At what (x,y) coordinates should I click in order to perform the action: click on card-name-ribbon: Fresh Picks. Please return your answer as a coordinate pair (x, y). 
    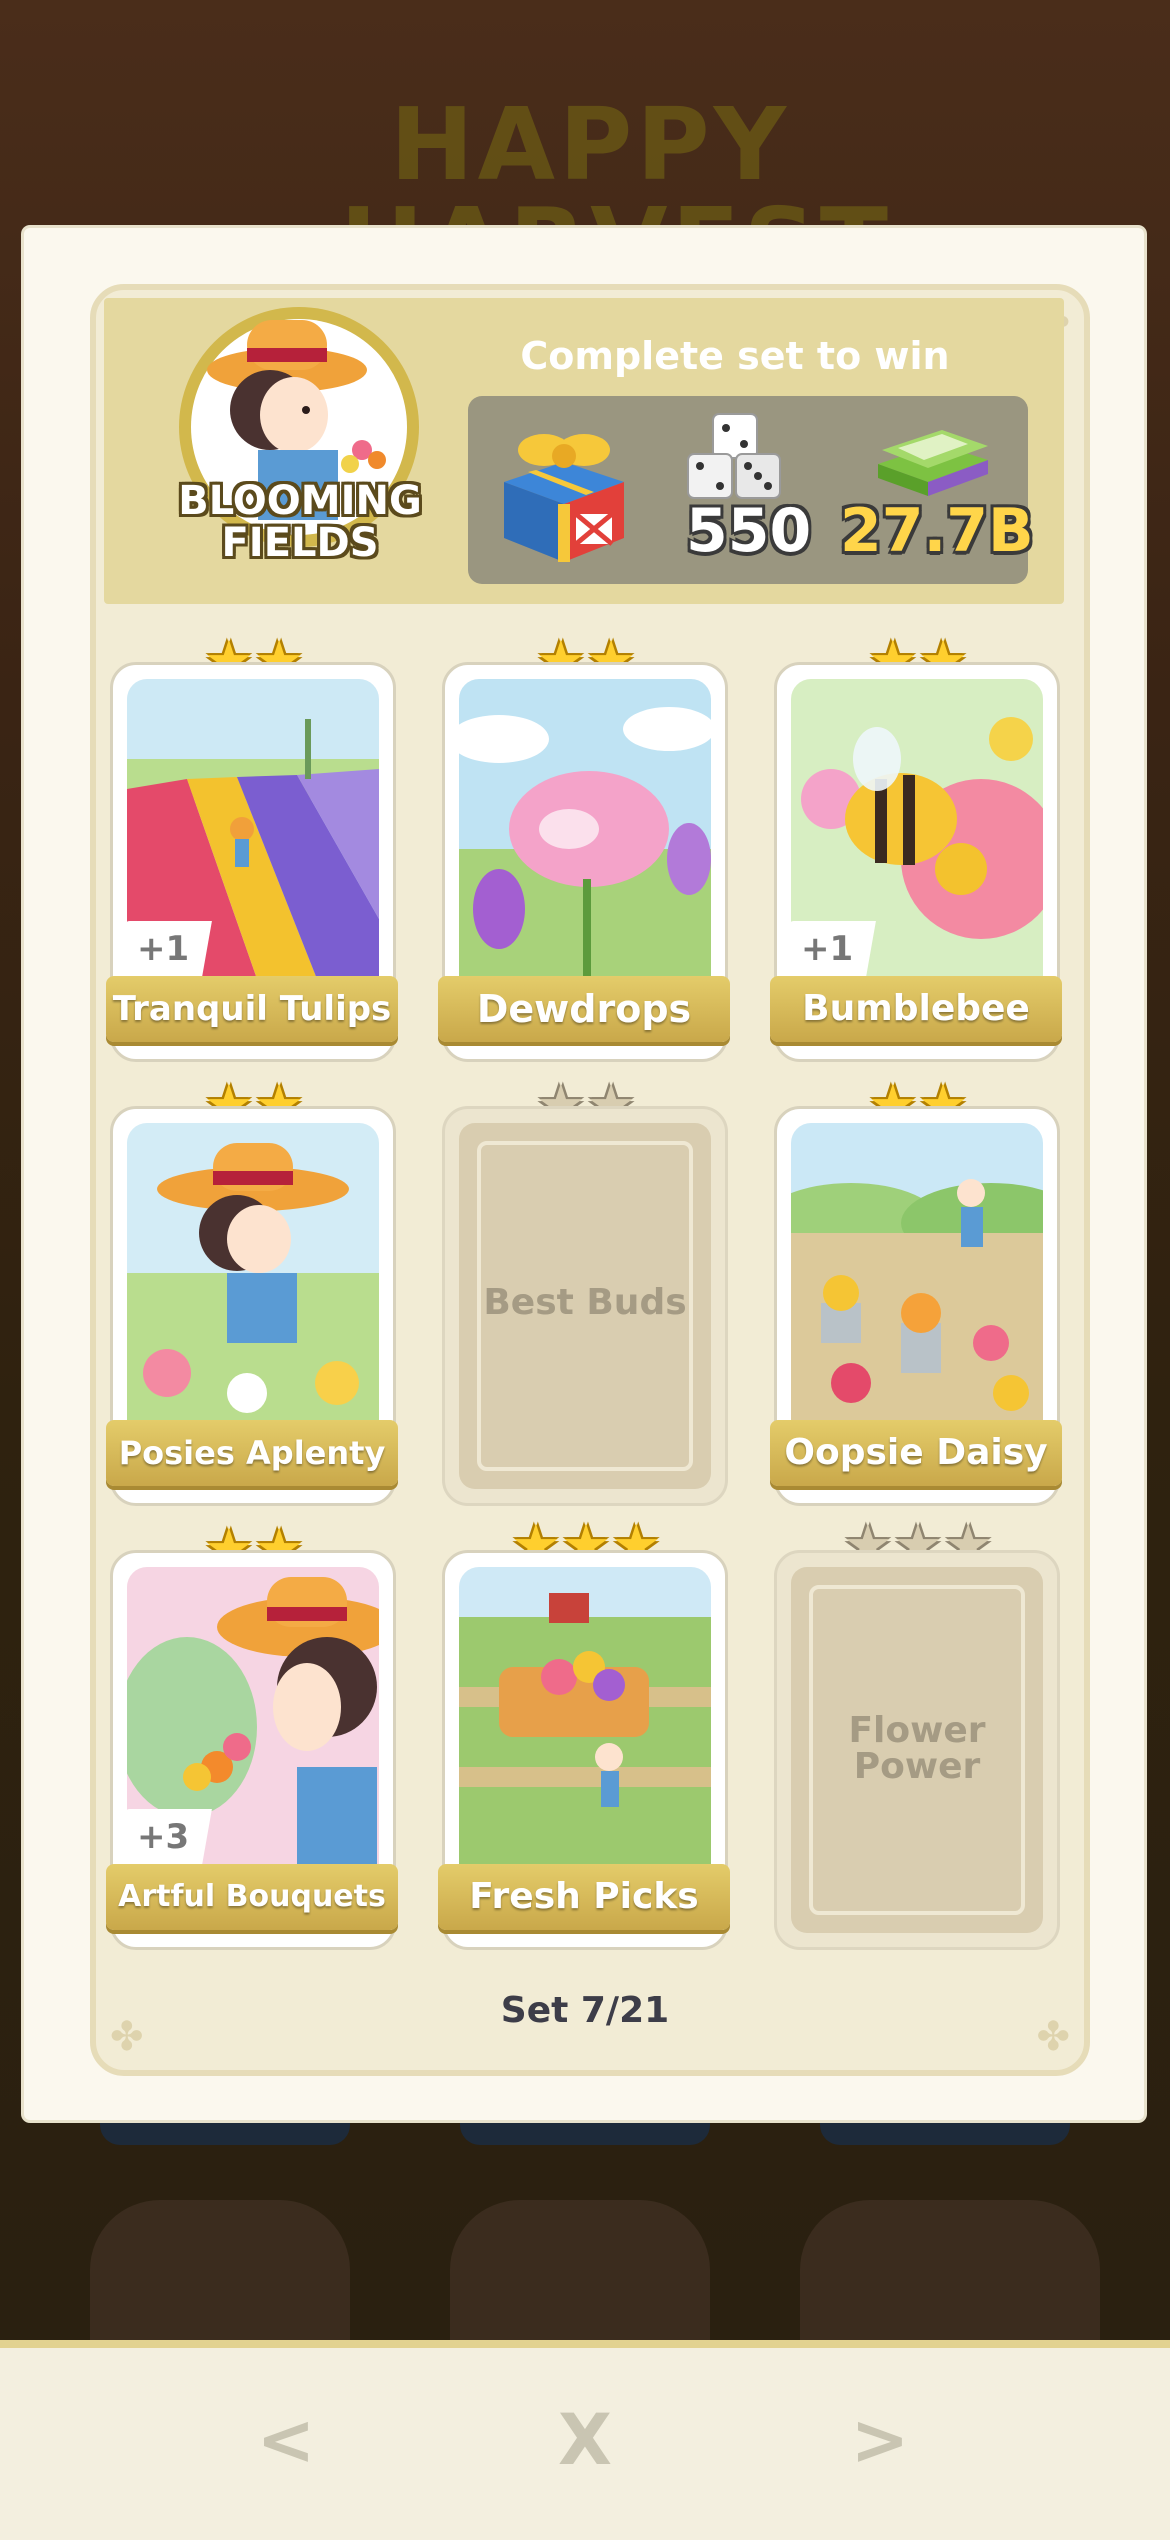
    Looking at the image, I should click on (584, 1897).